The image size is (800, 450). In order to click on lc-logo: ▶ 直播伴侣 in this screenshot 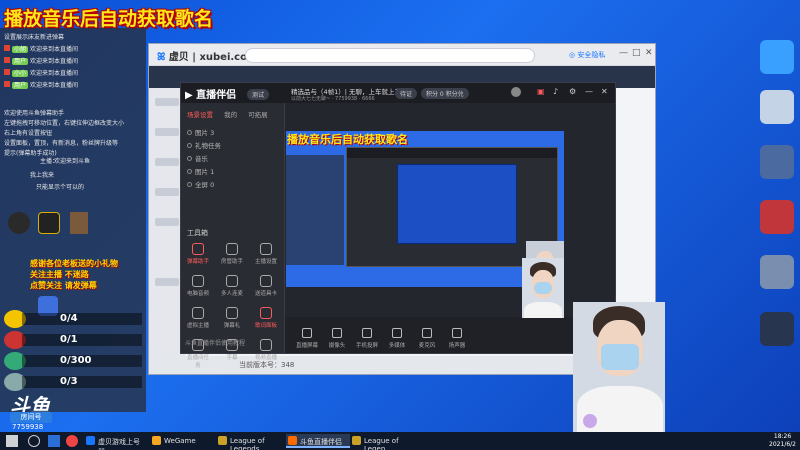, I will do `click(211, 95)`.